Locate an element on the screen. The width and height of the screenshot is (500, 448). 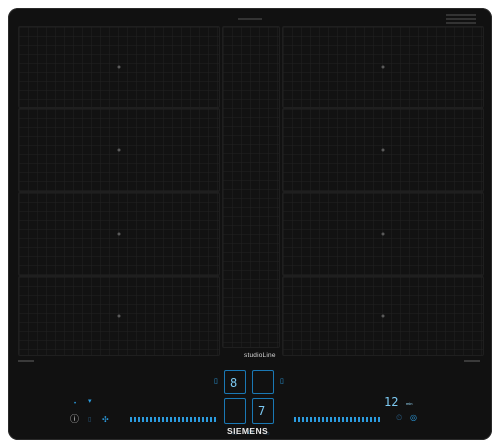
timer-unit: min is located at coordinates (409, 403).